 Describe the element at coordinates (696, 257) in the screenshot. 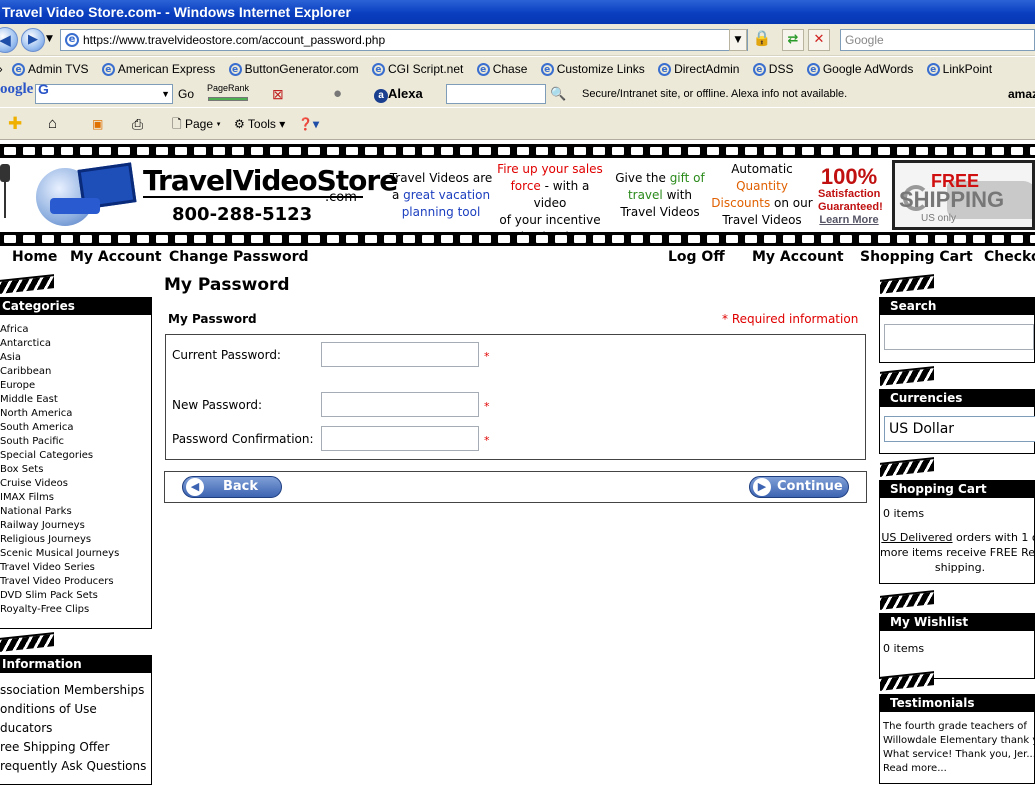

I see `nav-log-off: Log Off` at that location.